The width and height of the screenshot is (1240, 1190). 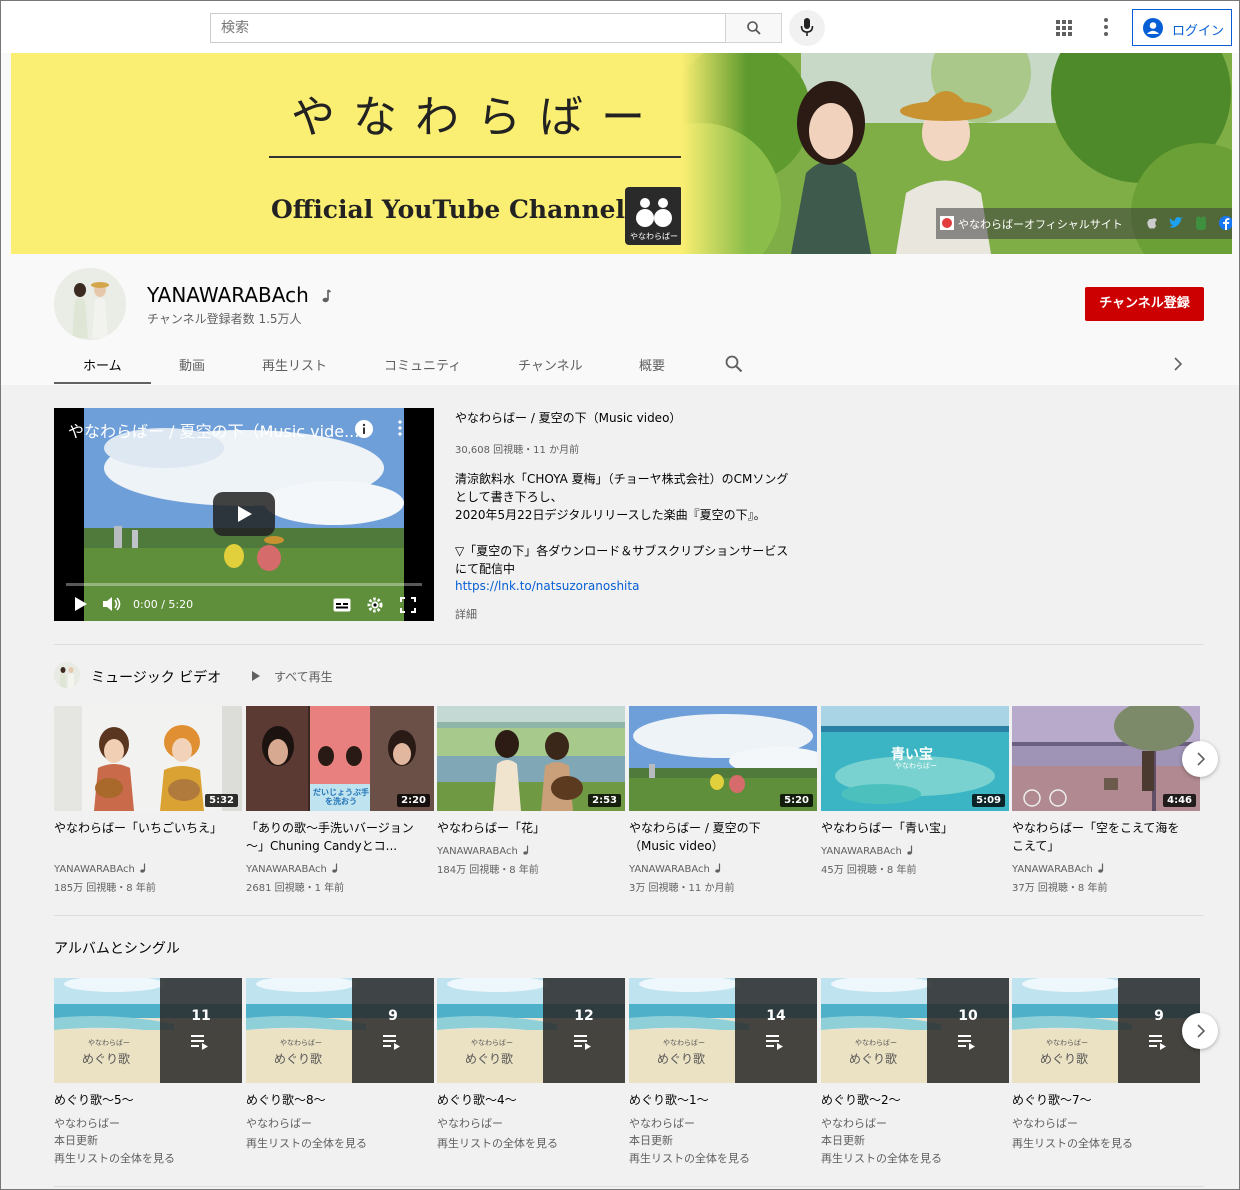 I want to click on playlist-title: めぐり歌～8～, so click(x=286, y=1099).